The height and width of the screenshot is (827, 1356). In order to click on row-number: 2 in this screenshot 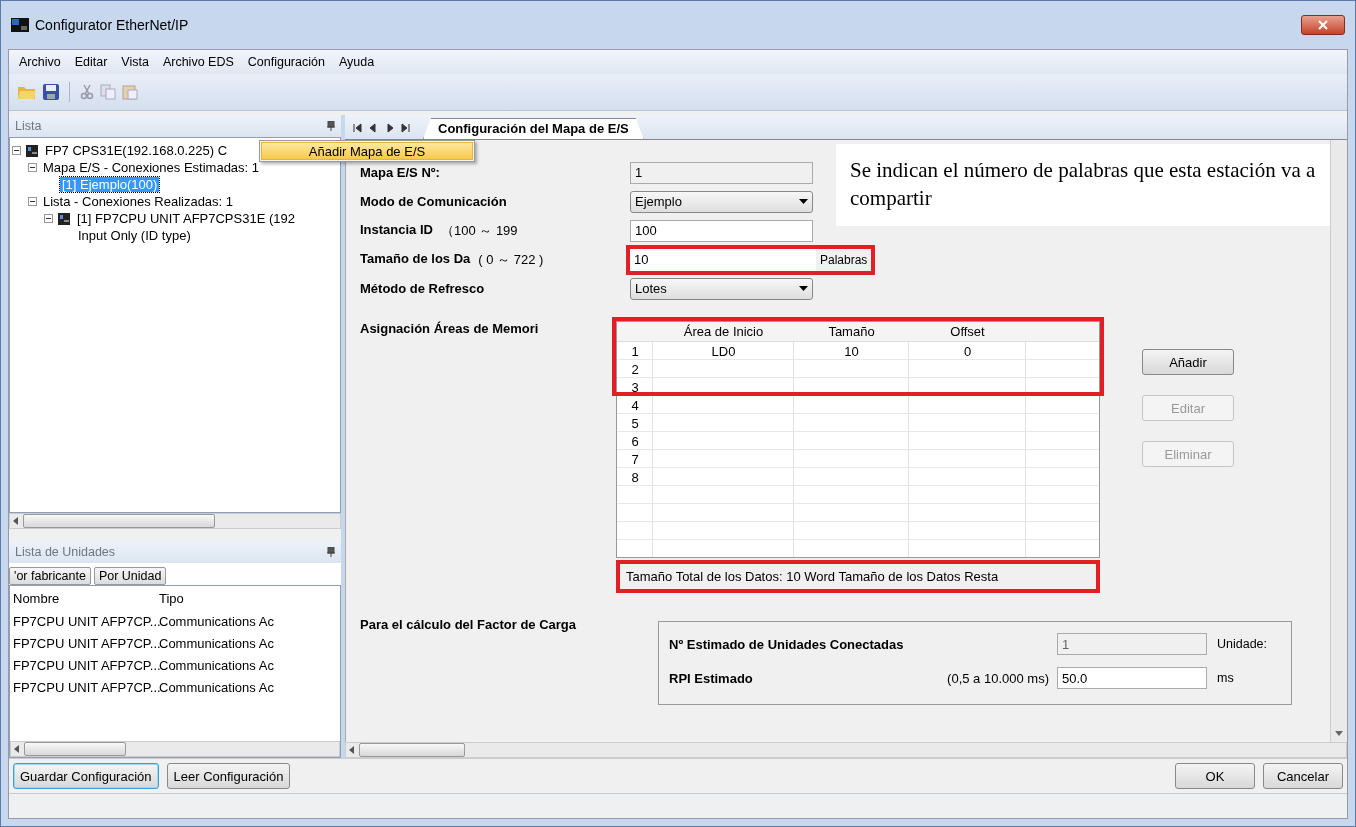, I will do `click(635, 369)`.